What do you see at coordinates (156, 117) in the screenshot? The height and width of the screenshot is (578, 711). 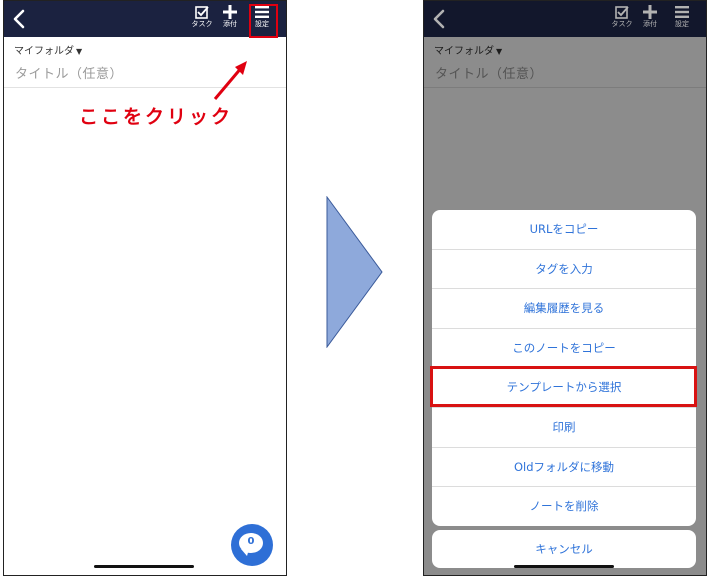 I see `annotation-text: ここをクリック` at bounding box center [156, 117].